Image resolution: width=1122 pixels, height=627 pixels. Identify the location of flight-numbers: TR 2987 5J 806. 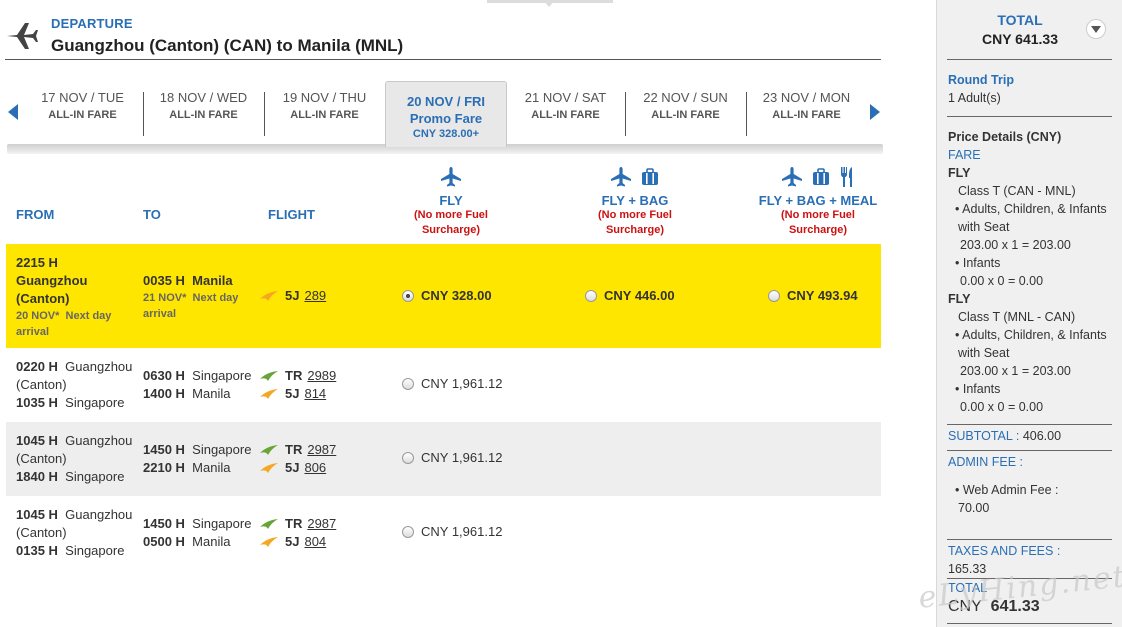
(297, 459).